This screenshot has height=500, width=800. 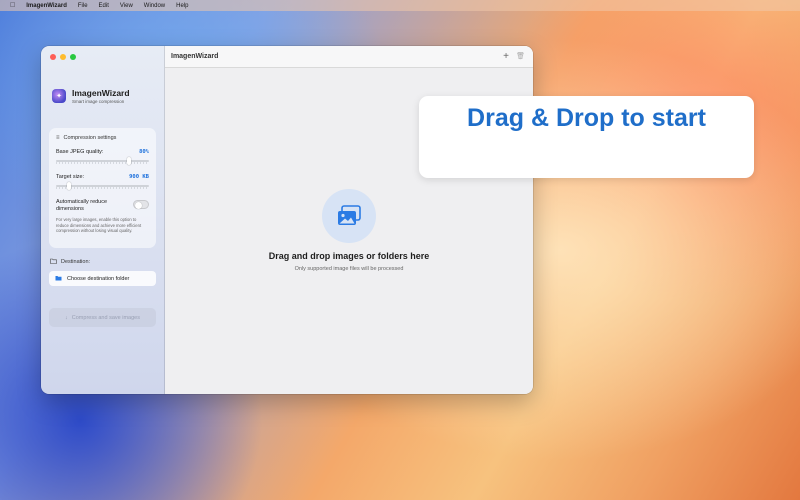 I want to click on toolbar: ImagenWizard + 🗑, so click(x=349, y=57).